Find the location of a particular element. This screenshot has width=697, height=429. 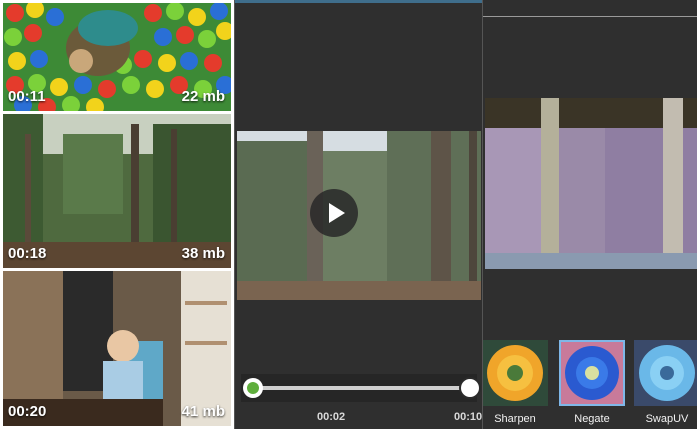

seek-end-handle is located at coordinates (470, 388).